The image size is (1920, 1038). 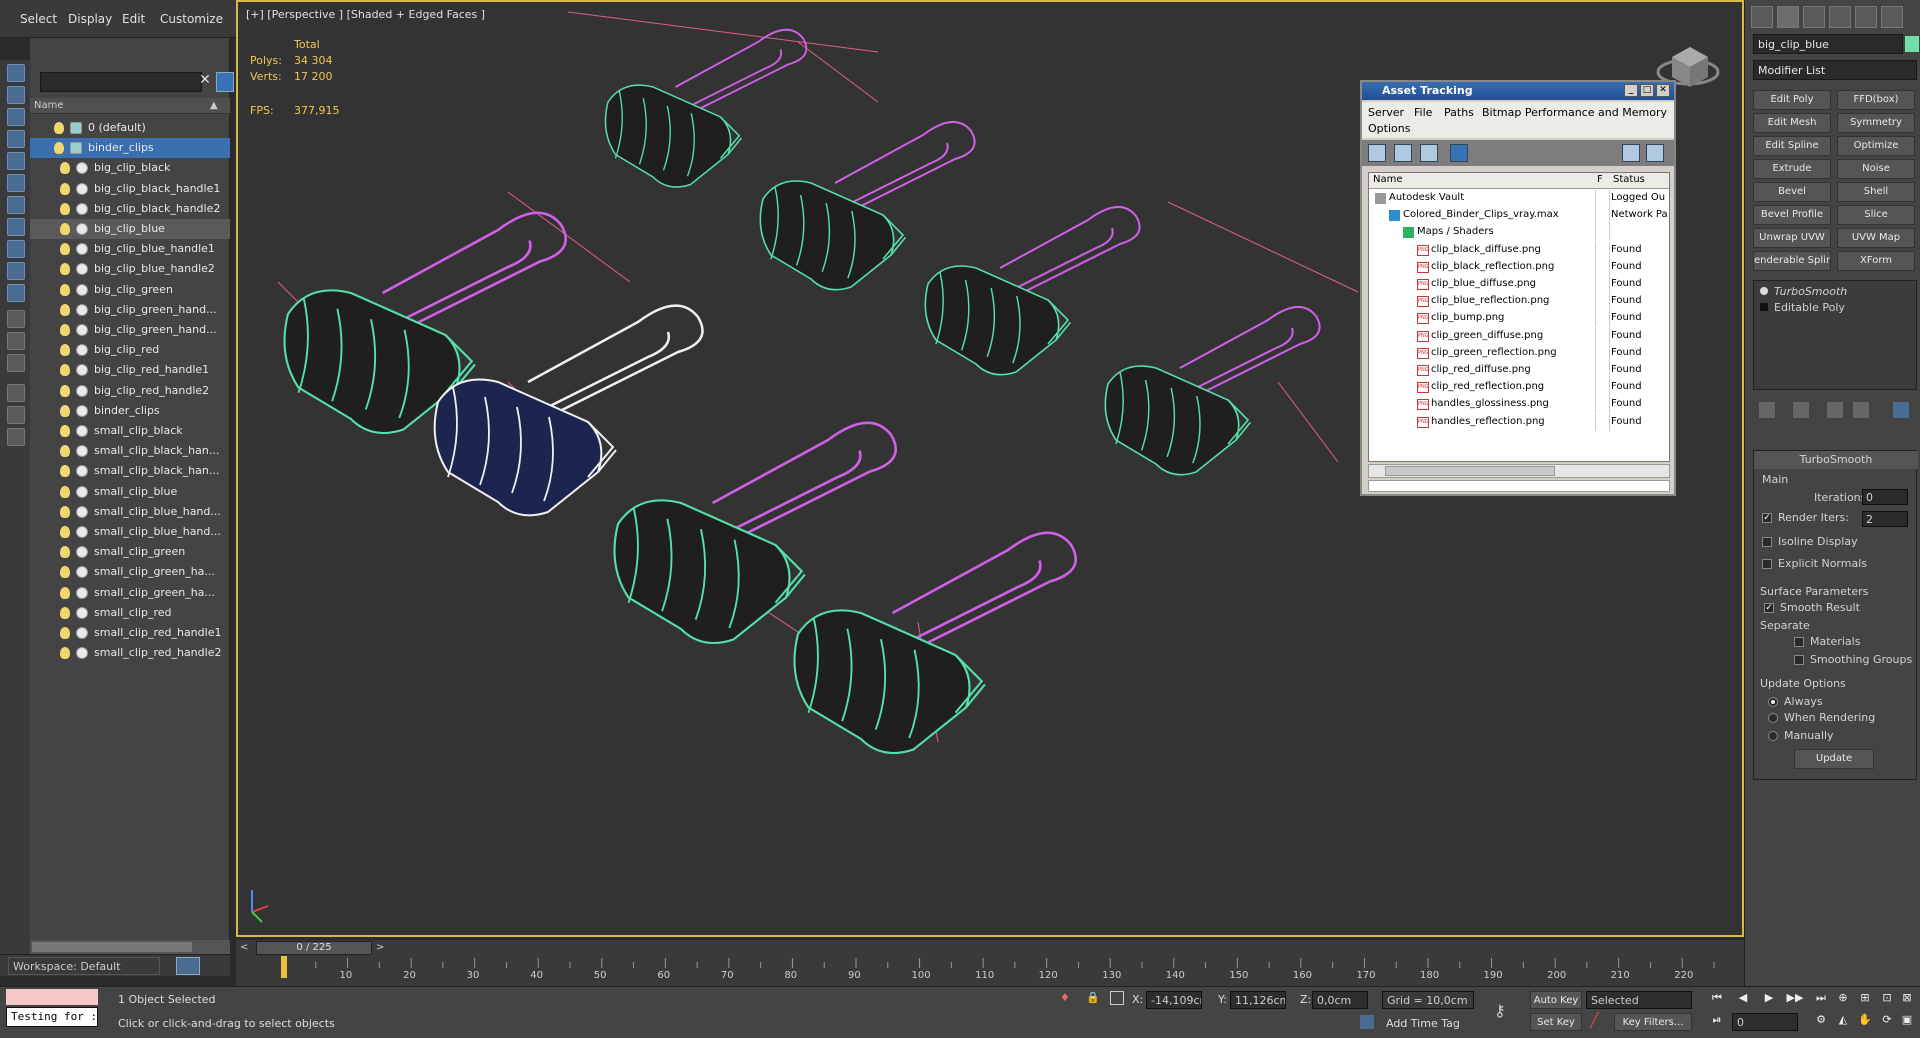 What do you see at coordinates (90, 19) in the screenshot?
I see `menu-display: Display` at bounding box center [90, 19].